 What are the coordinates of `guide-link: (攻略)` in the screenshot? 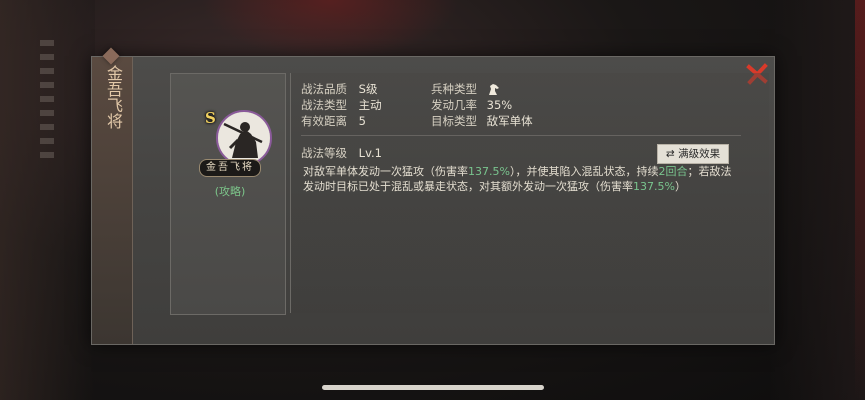 It's located at (230, 191).